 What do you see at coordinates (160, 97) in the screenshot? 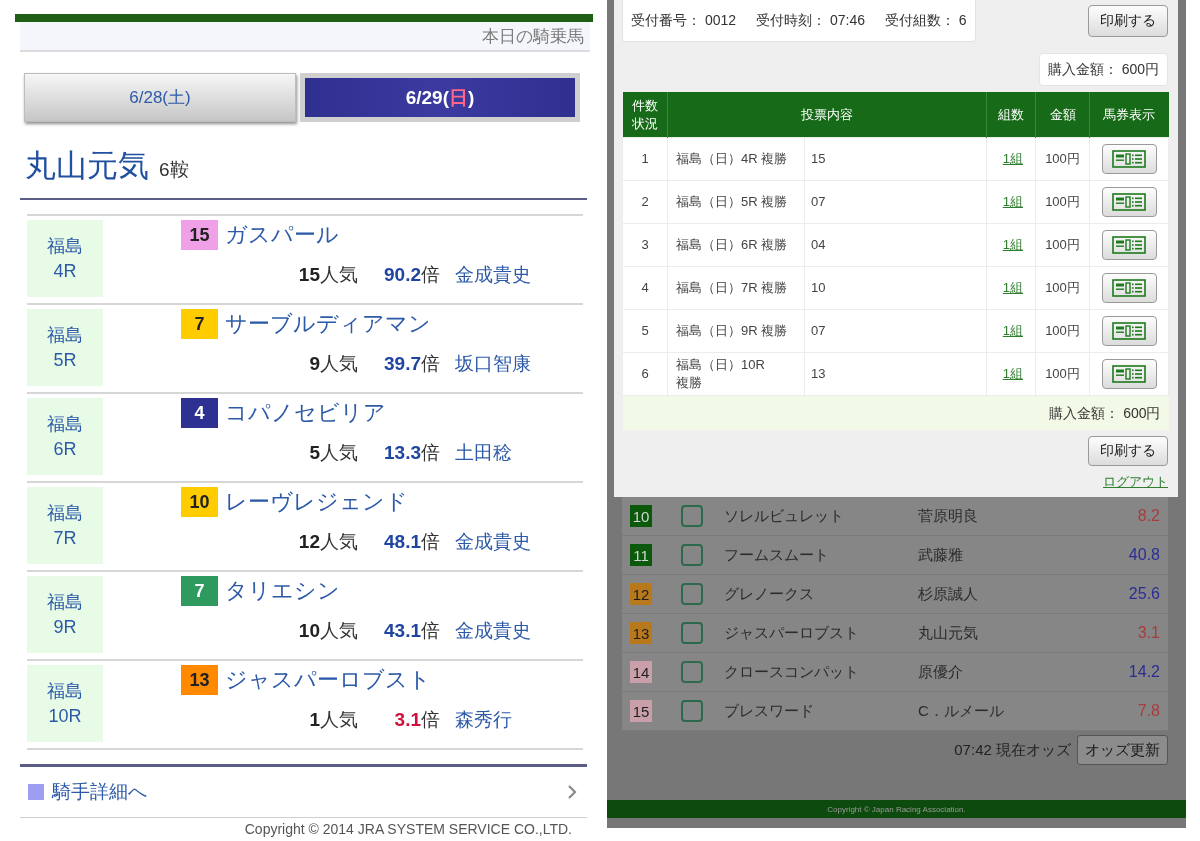
I see `date-tab: 6/28(土)` at bounding box center [160, 97].